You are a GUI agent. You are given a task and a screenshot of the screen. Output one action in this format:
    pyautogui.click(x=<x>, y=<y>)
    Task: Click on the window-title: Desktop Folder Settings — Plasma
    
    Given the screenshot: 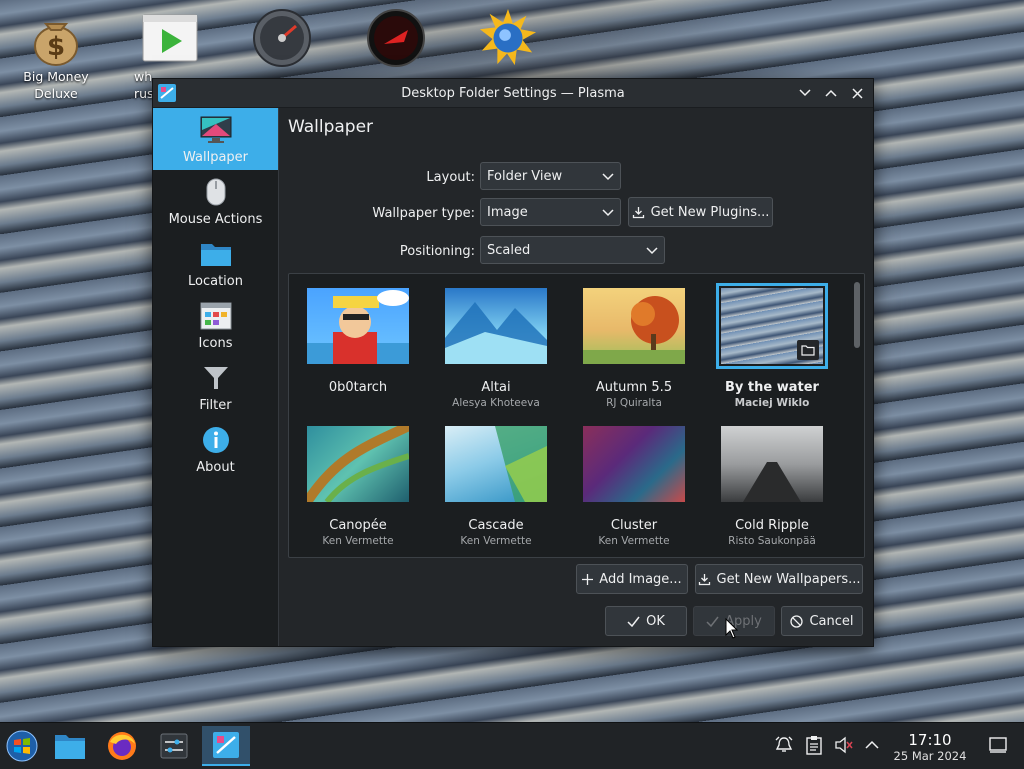 What is the action you would take?
    pyautogui.click(x=513, y=93)
    